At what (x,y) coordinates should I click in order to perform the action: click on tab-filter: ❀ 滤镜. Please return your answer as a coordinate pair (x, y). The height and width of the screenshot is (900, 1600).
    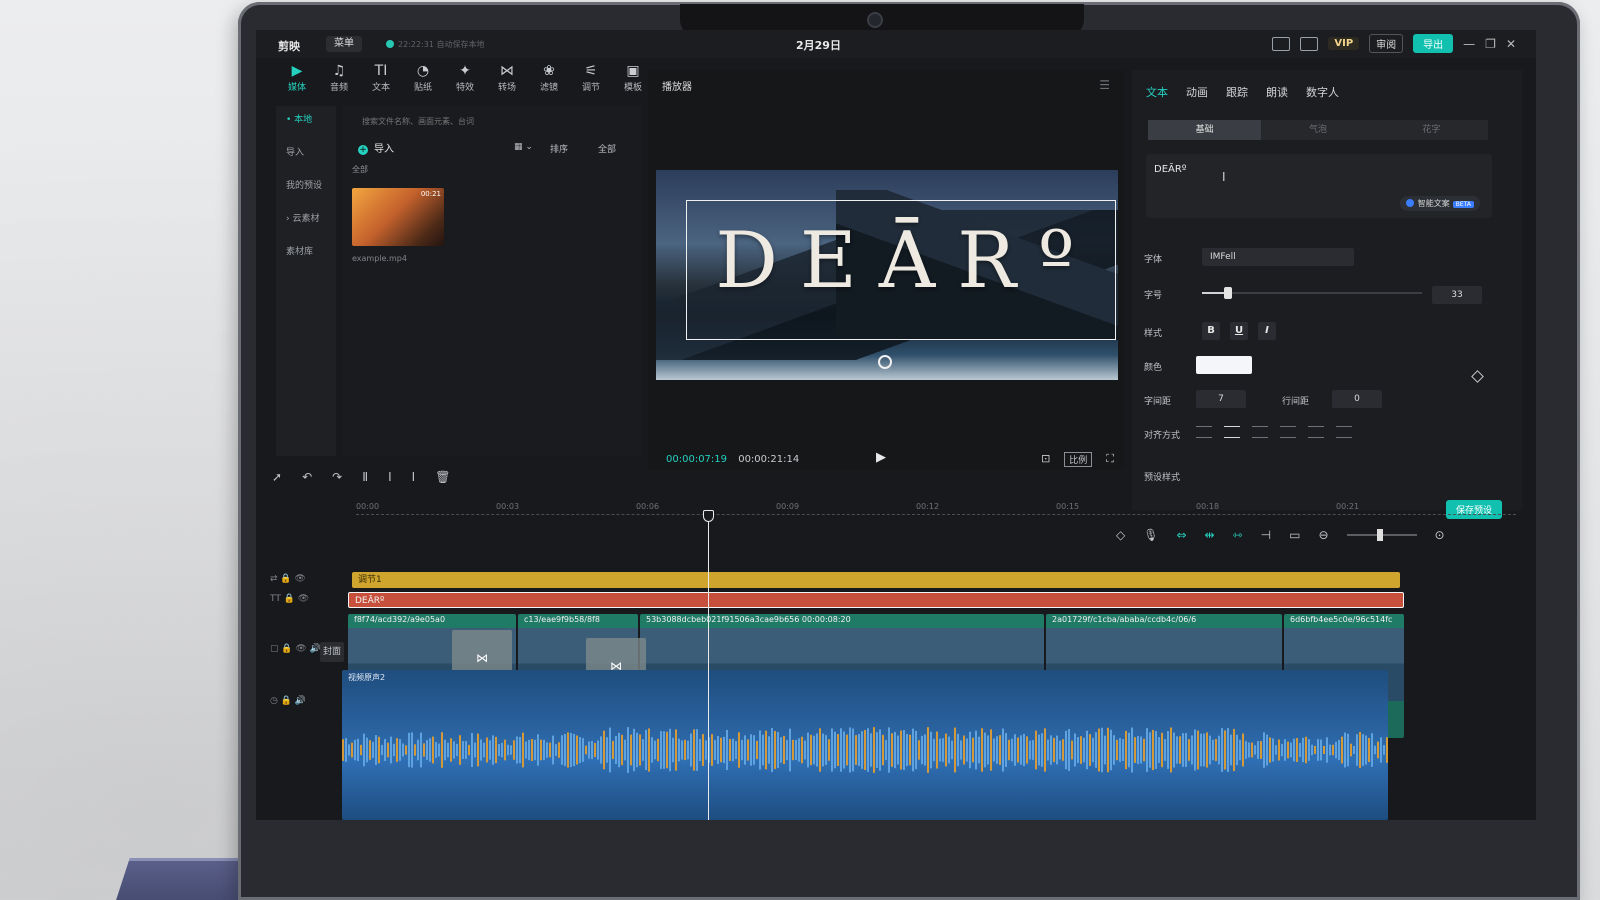
    Looking at the image, I should click on (549, 82).